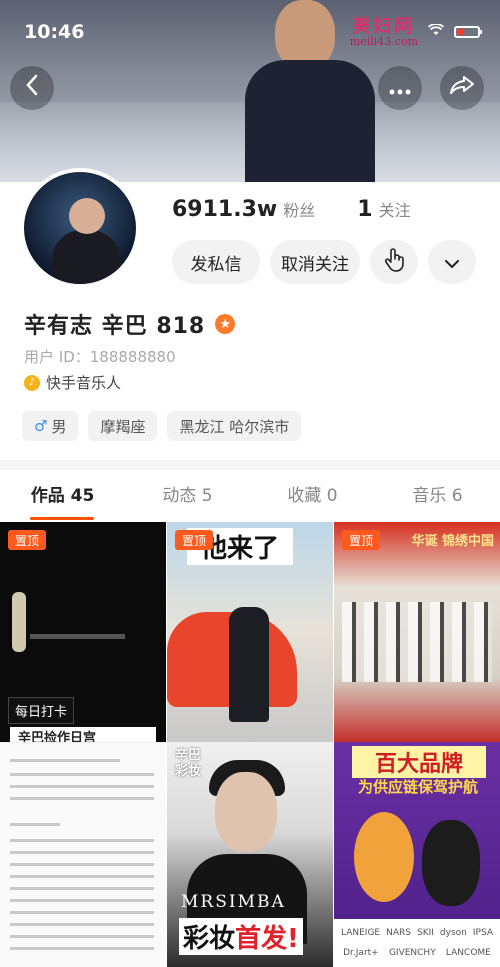 This screenshot has height=967, width=500. Describe the element at coordinates (72, 382) in the screenshot. I see `musician-tag: ♪ 快手音乐人` at that location.